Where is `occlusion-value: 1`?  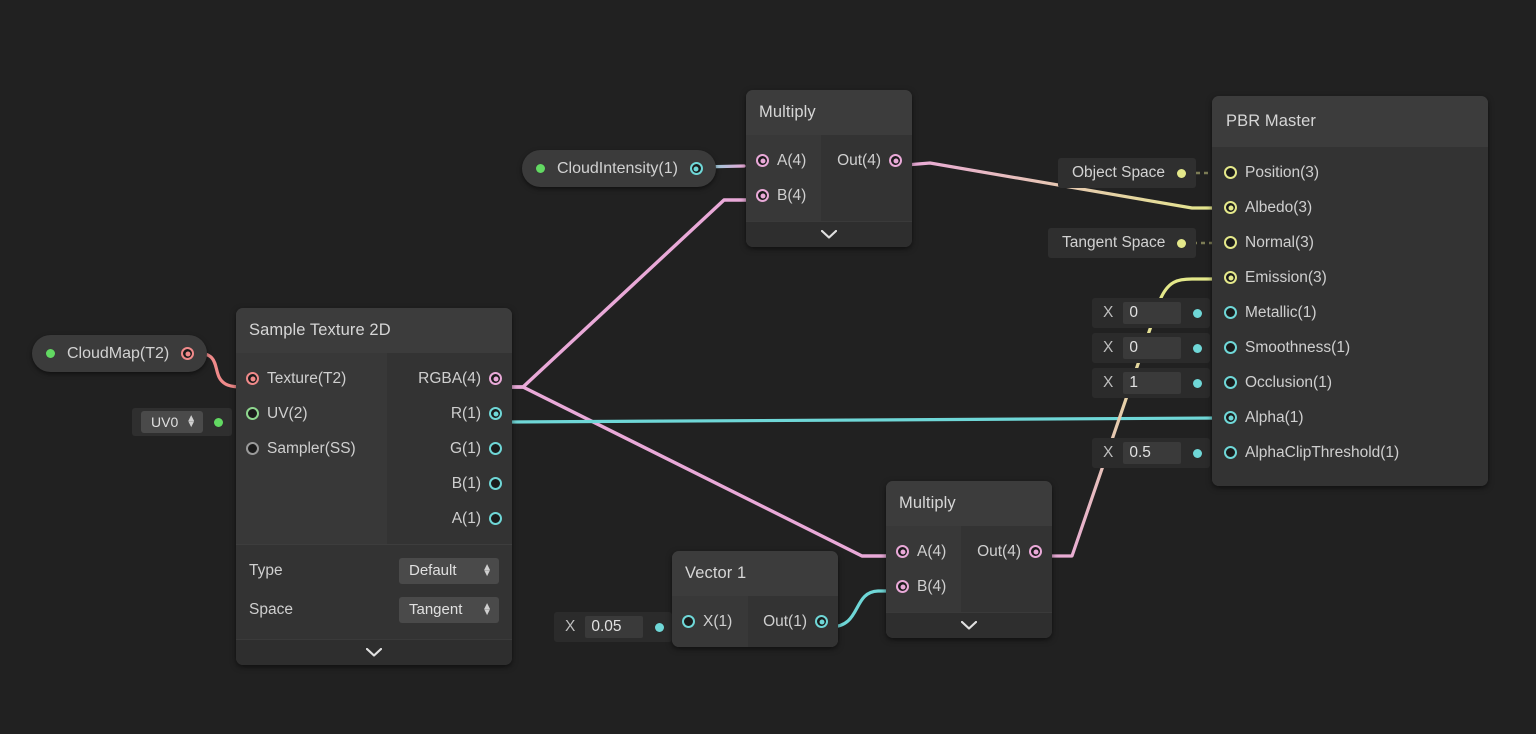 occlusion-value: 1 is located at coordinates (1152, 383).